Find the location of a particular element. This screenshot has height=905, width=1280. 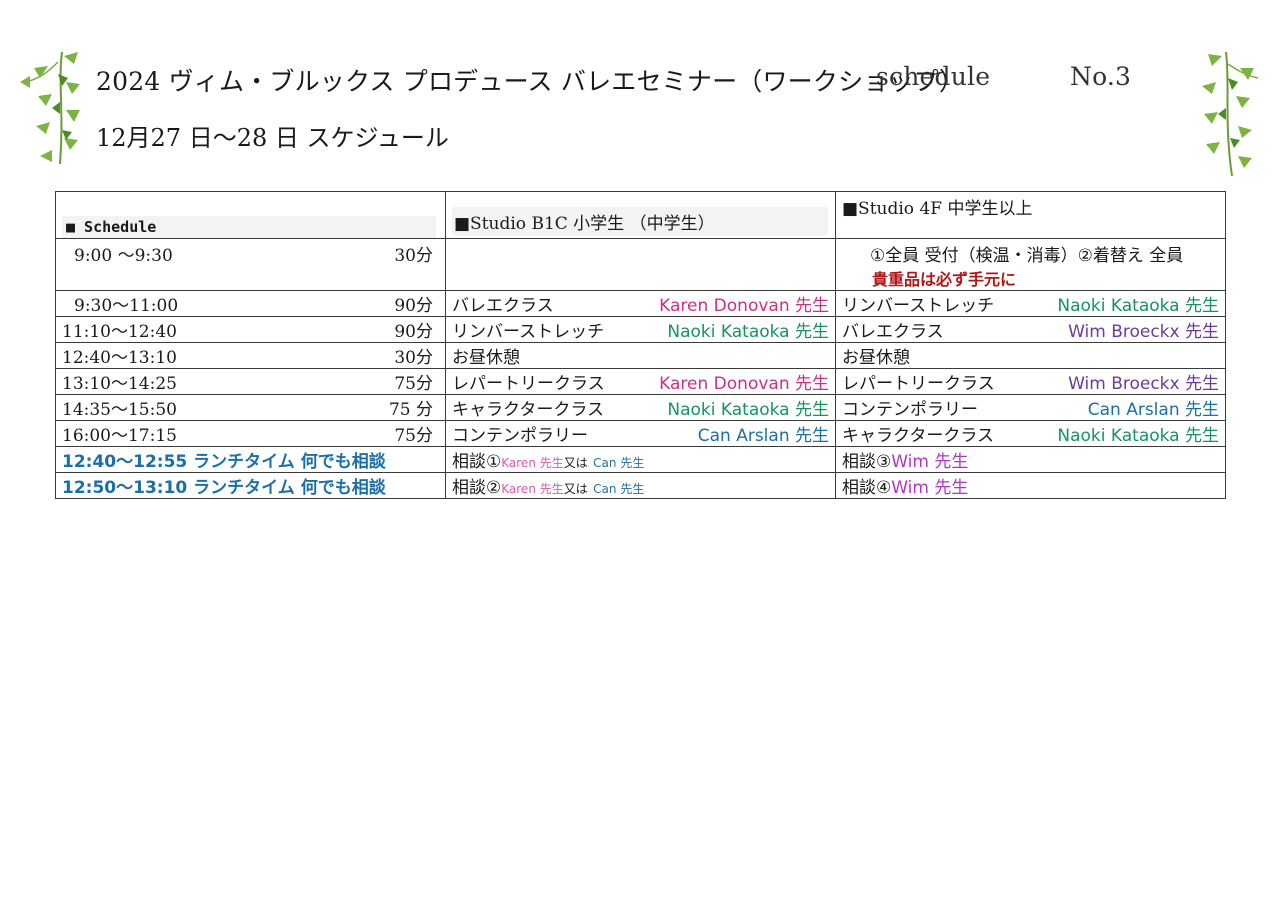

b1c-consult-cell: 相談②Karen 先生又は Can 先生 is located at coordinates (640, 485).